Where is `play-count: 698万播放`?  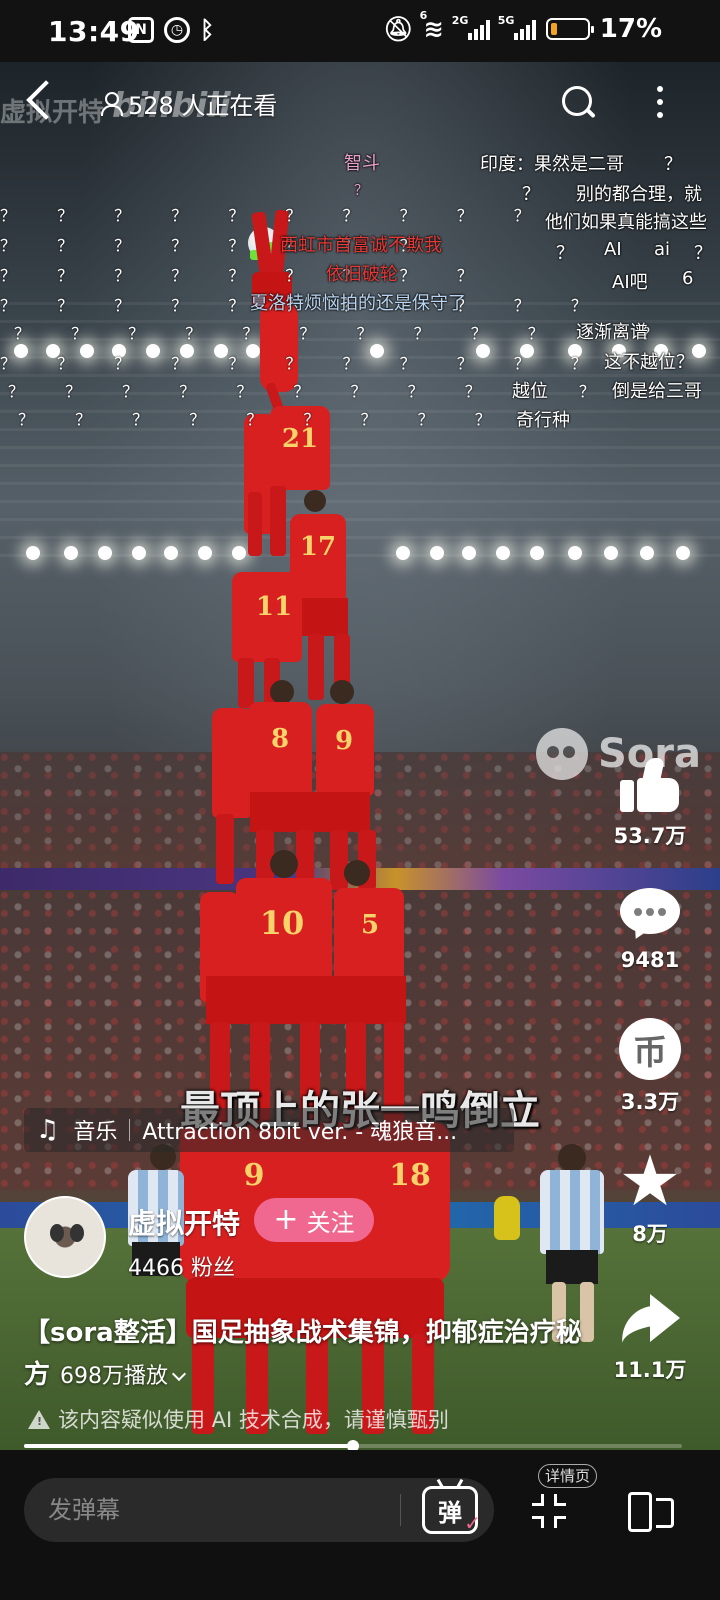 play-count: 698万播放 is located at coordinates (123, 1376).